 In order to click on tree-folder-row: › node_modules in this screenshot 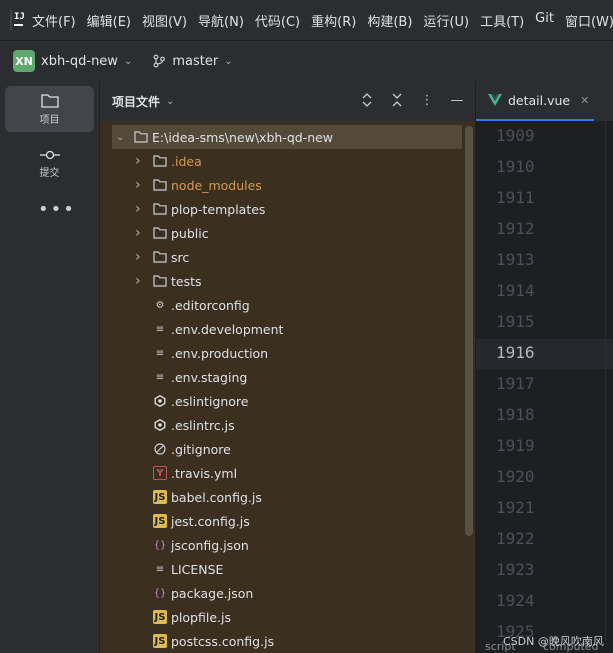, I will do `click(287, 185)`.